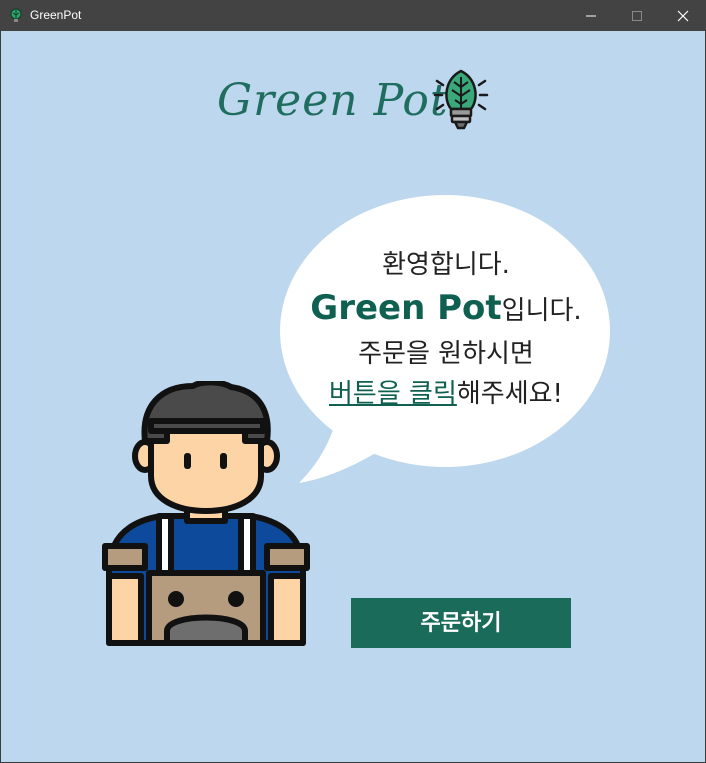 This screenshot has width=706, height=763. Describe the element at coordinates (541, 311) in the screenshot. I see `brand-line-suffix: 입니다.` at that location.